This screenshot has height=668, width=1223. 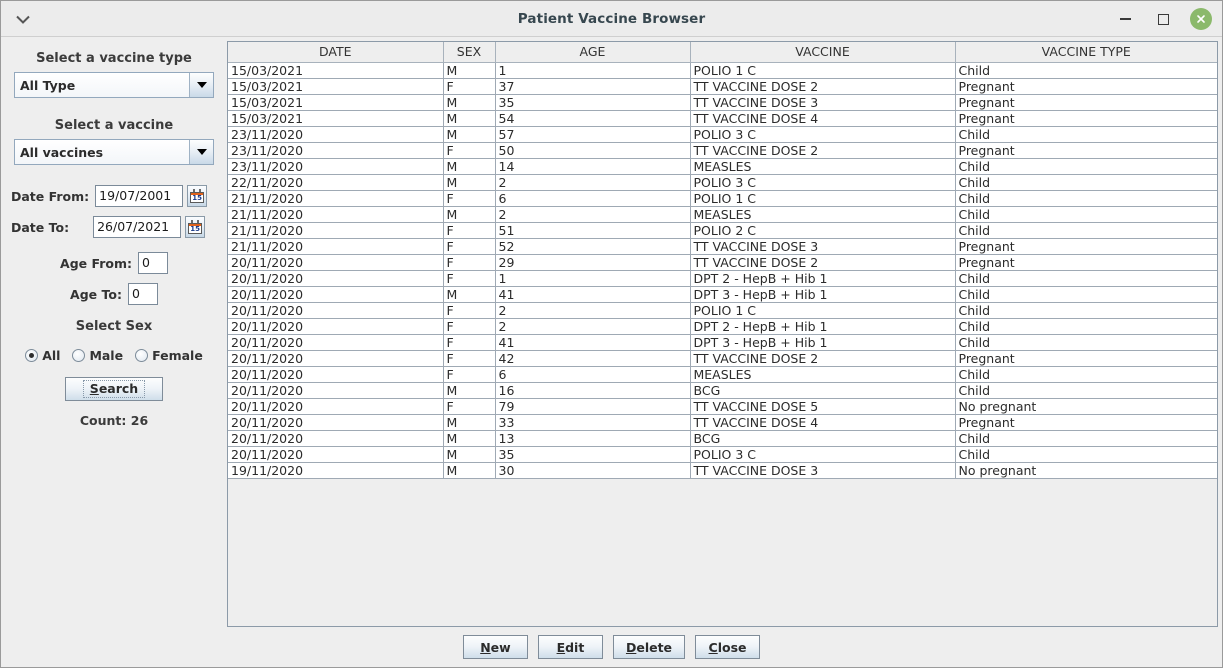 What do you see at coordinates (722, 230) in the screenshot?
I see `table-row: 21/11/2020 F 51 POLIO 2 C Child` at bounding box center [722, 230].